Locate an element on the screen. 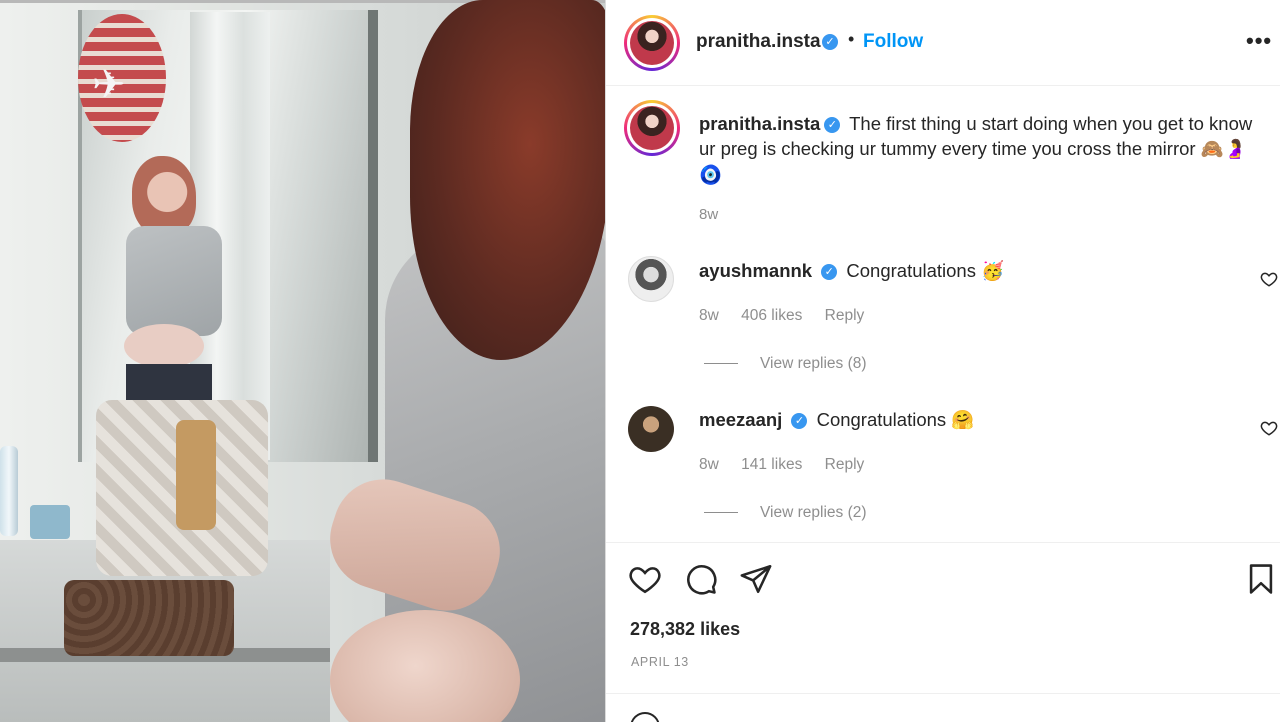 The height and width of the screenshot is (722, 1280). bookmark-icon is located at coordinates (1261, 579).